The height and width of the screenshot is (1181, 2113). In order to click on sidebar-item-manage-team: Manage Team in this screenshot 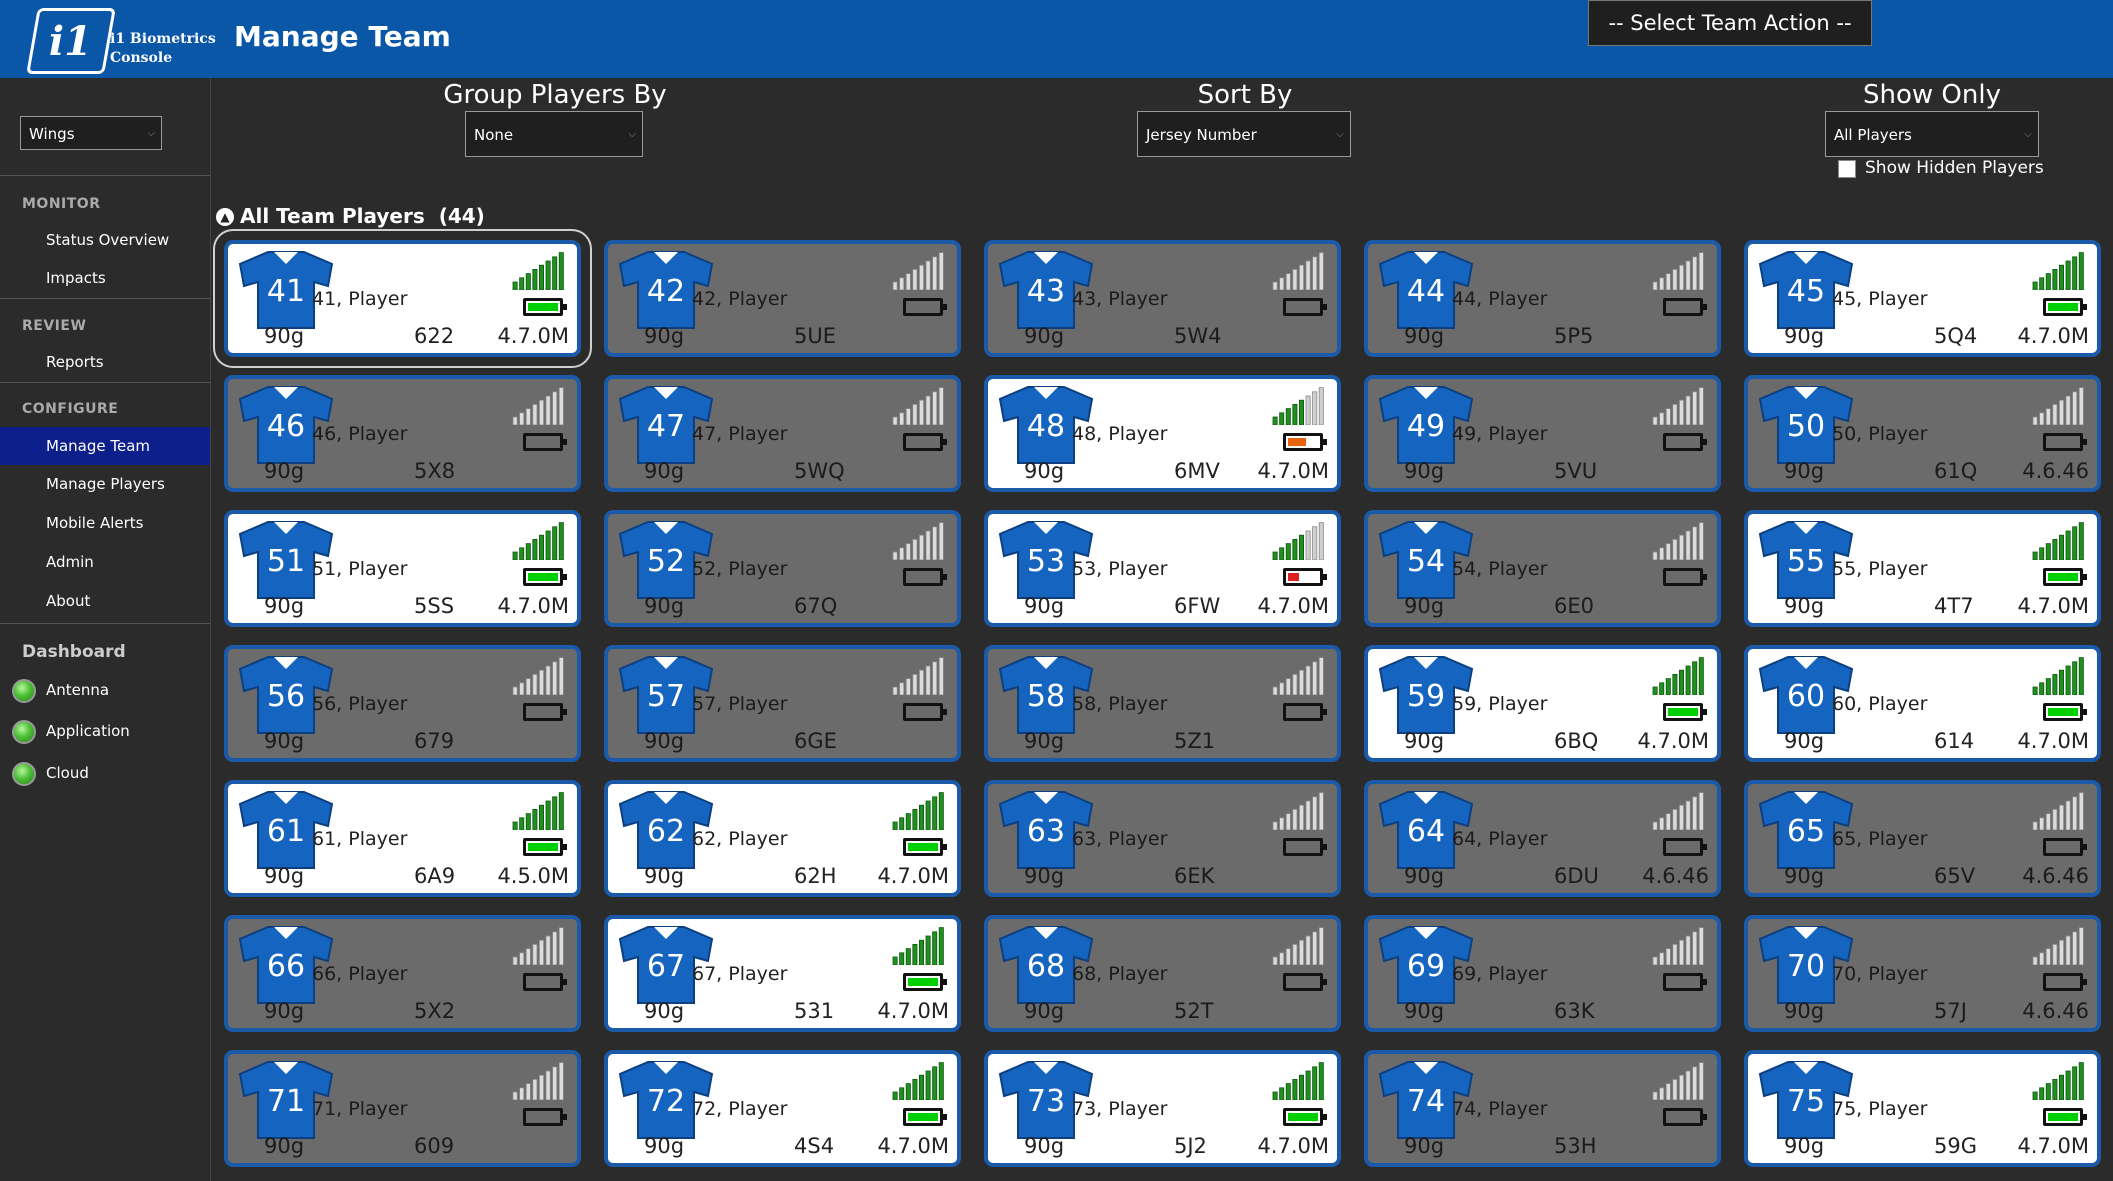, I will do `click(105, 446)`.